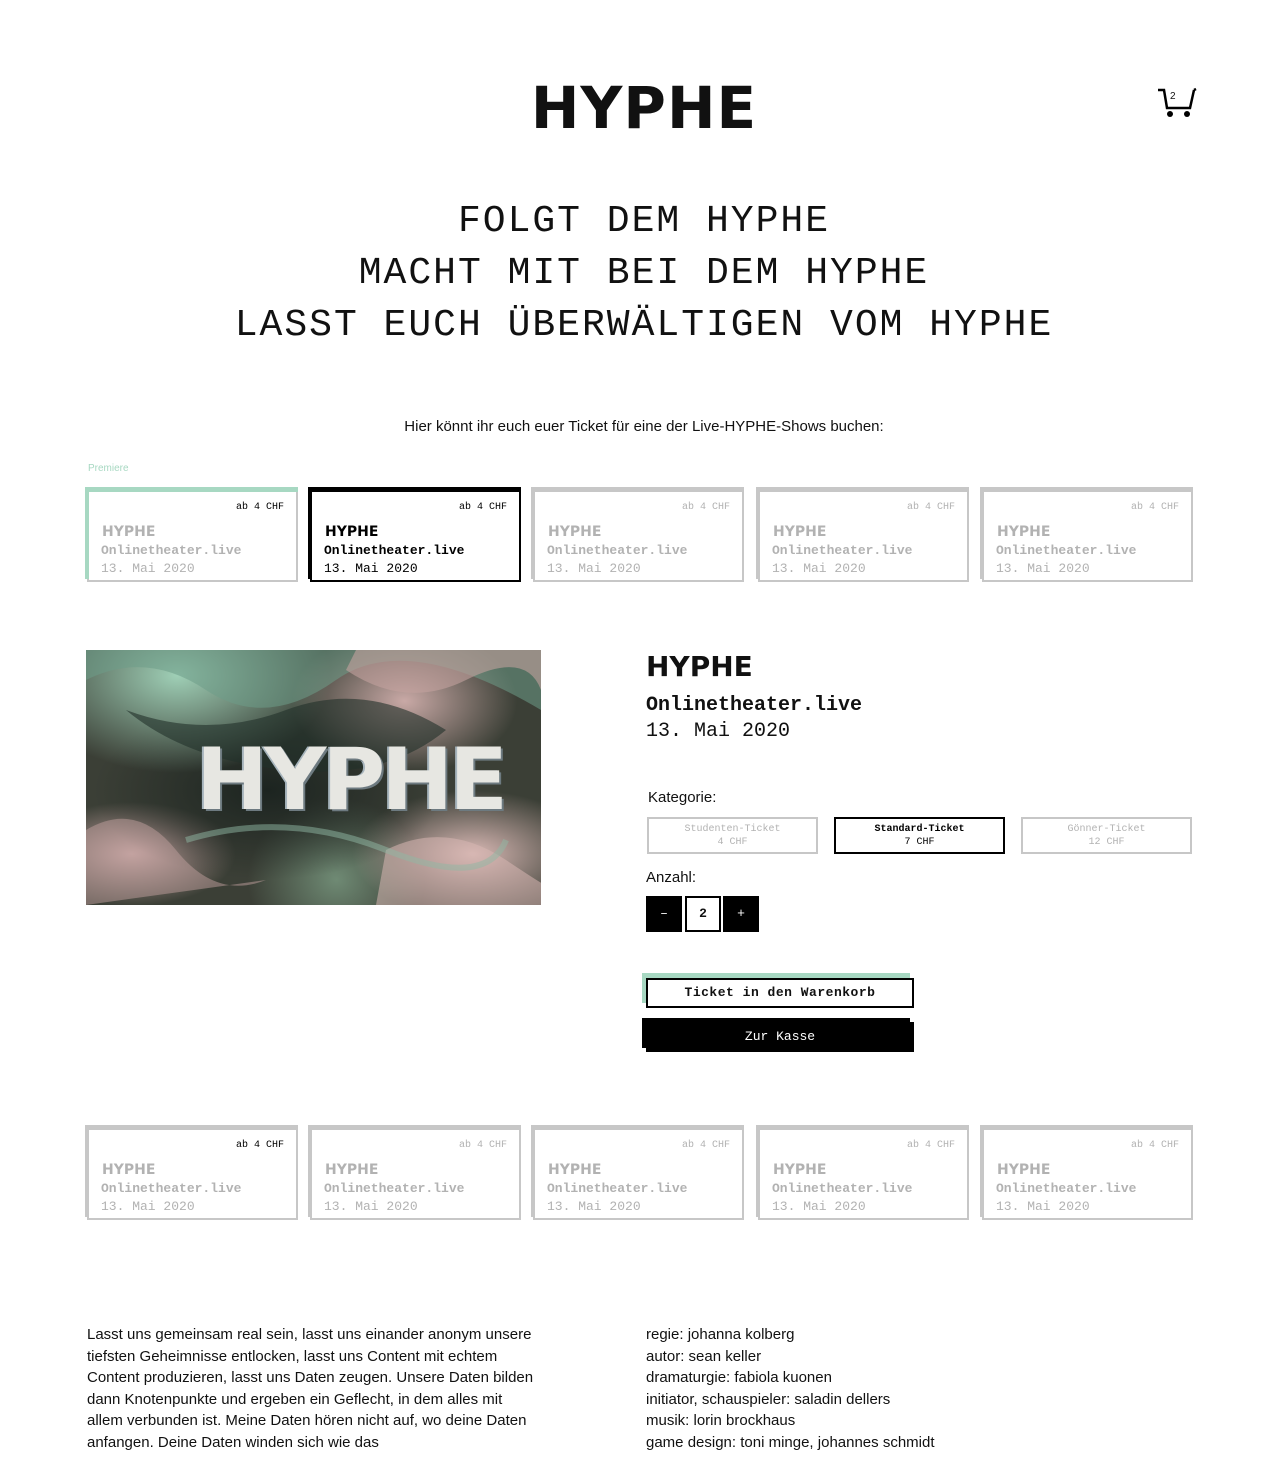 The width and height of the screenshot is (1288, 1459). Describe the element at coordinates (108, 468) in the screenshot. I see `premiere-label: Premiere` at that location.